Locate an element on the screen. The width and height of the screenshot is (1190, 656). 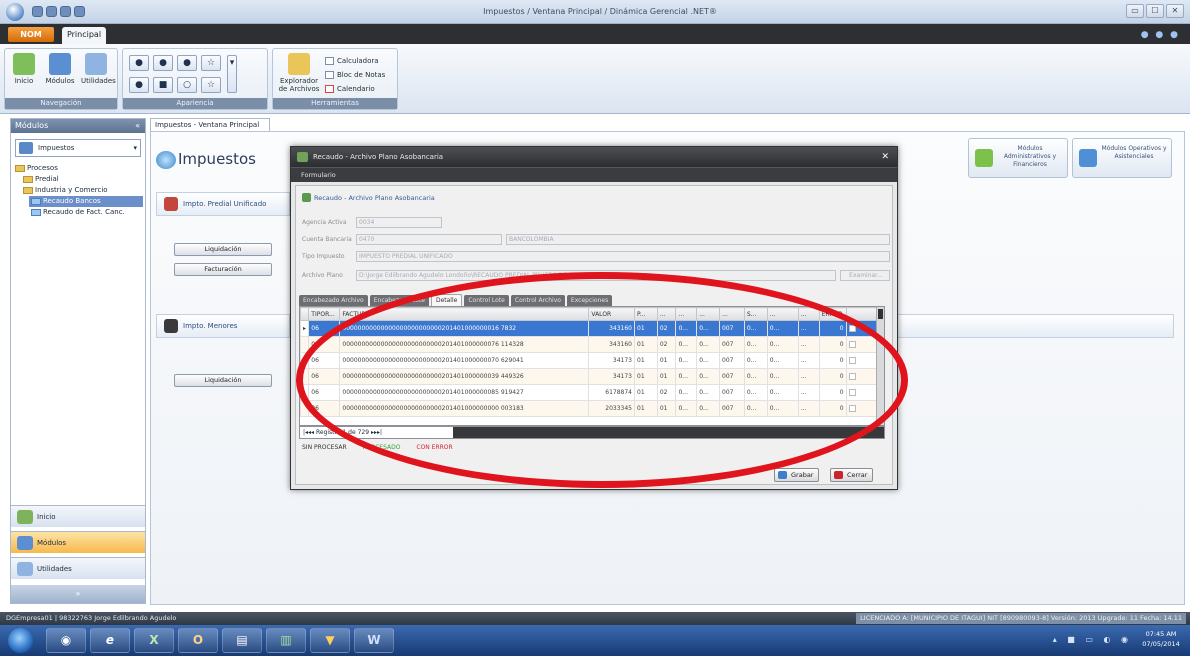
gallery-scroll-icon: ▾ is located at coordinates (232, 74).